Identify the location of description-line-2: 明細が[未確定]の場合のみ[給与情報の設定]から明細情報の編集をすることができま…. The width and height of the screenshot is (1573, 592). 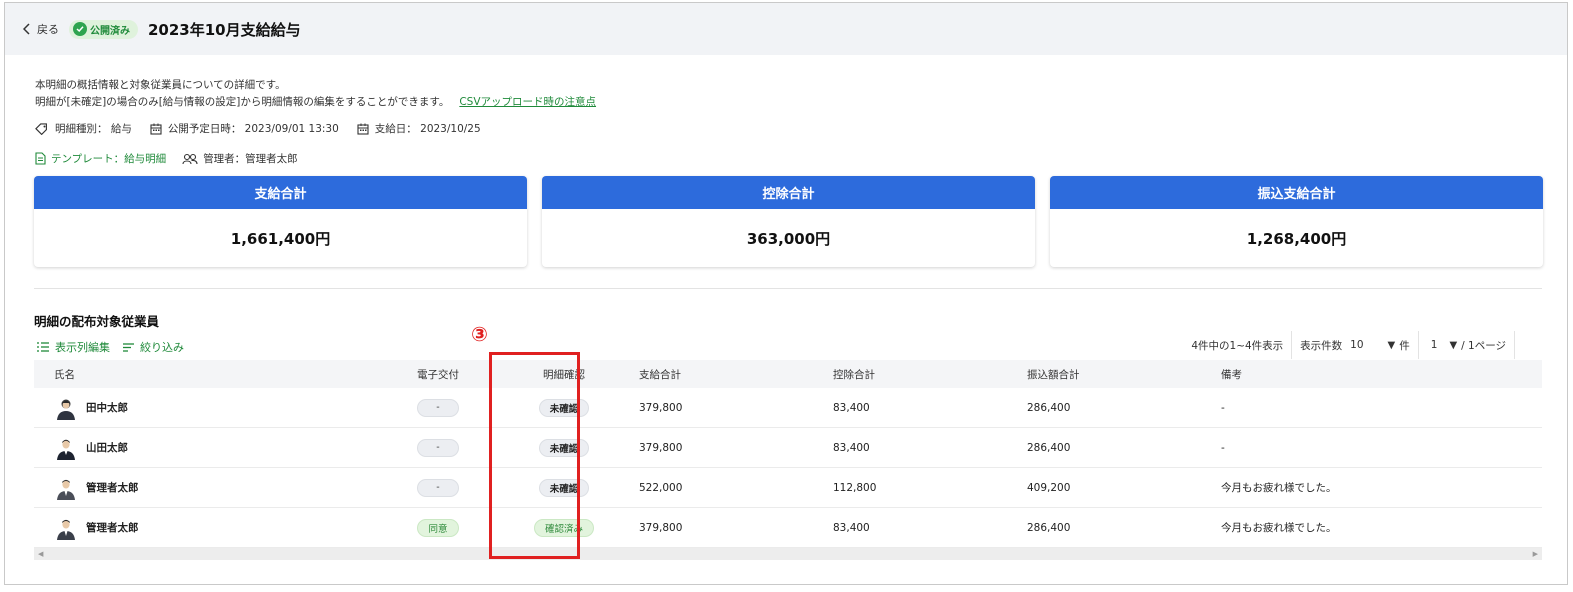
(315, 102).